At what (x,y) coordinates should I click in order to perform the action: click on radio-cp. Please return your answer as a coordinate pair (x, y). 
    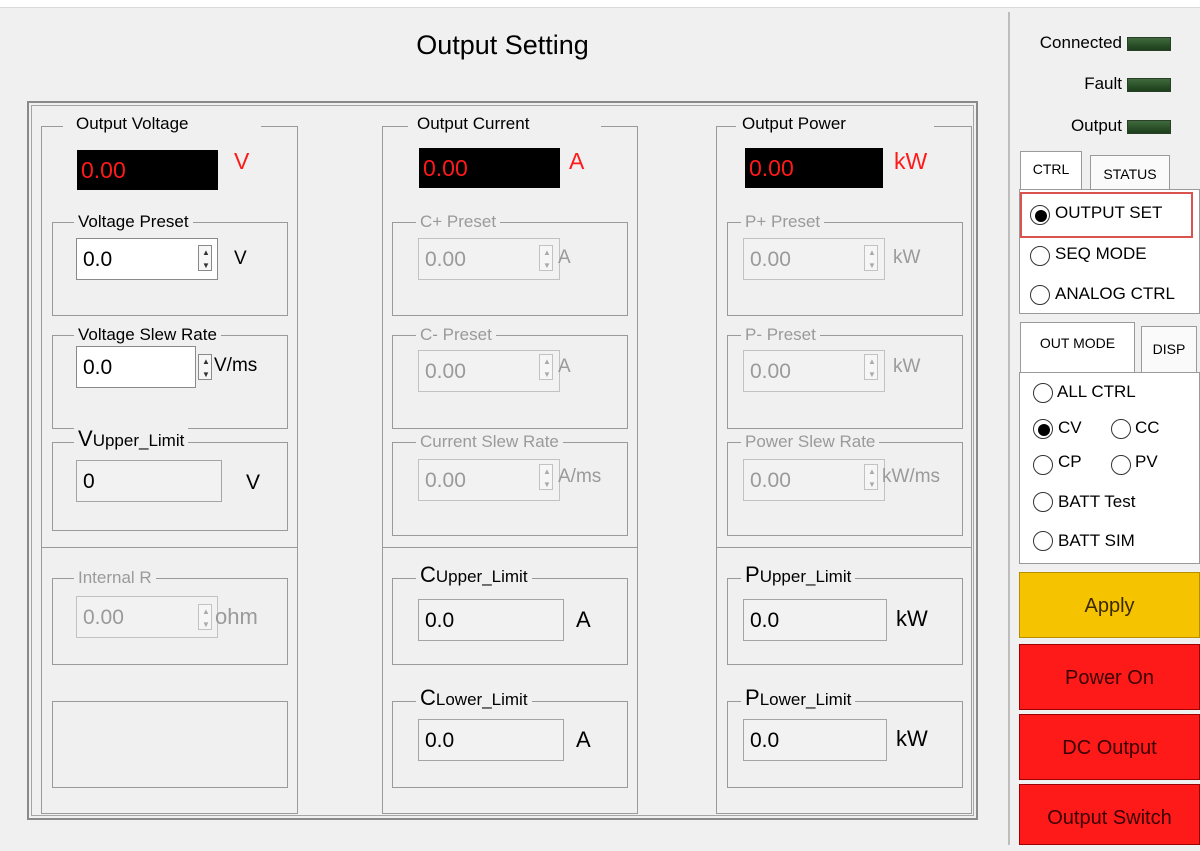
    Looking at the image, I should click on (1043, 465).